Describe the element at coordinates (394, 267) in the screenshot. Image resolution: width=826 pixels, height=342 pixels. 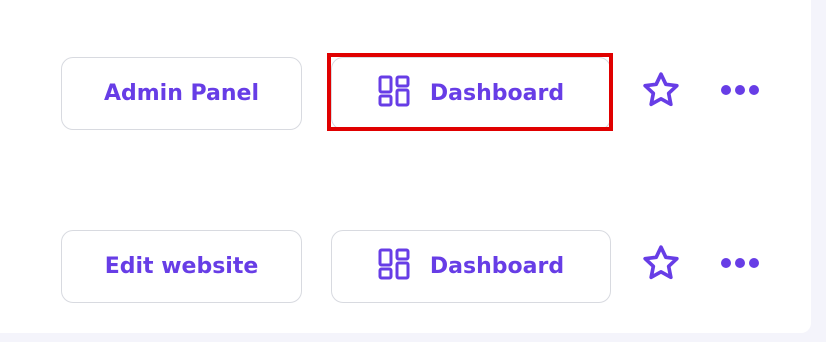
I see `dashboard-grid-icon` at that location.